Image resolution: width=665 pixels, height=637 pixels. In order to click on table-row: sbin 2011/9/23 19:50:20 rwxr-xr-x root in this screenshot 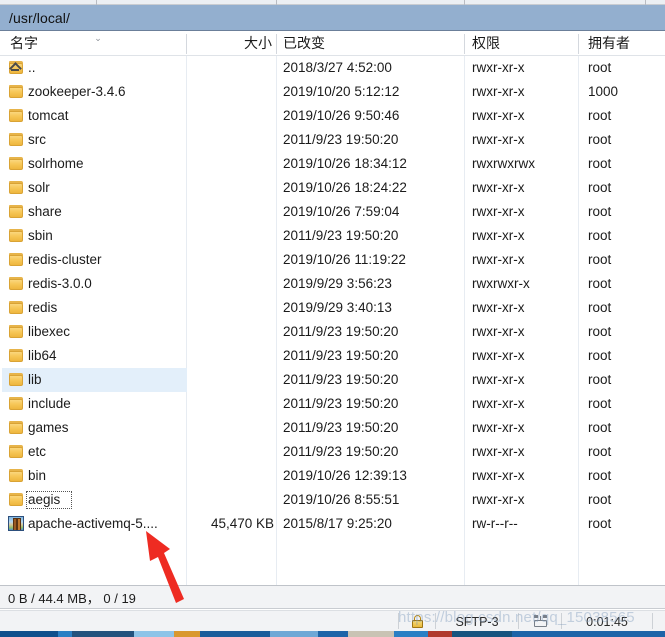, I will do `click(332, 236)`.